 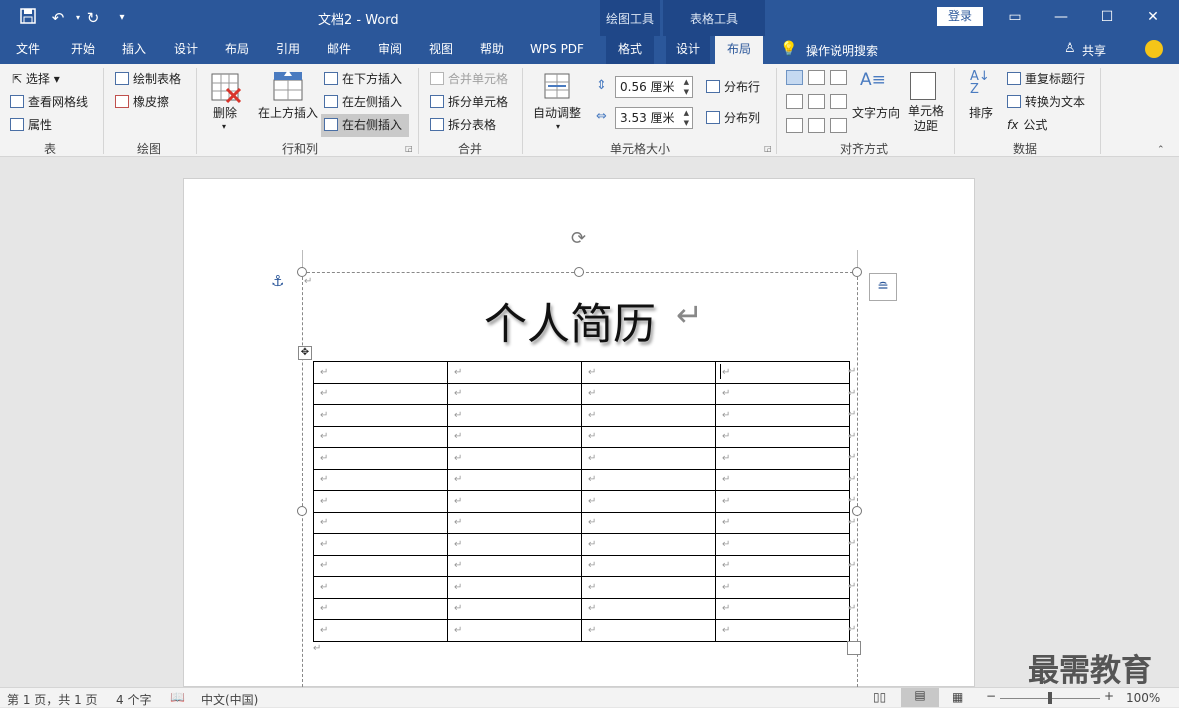 I want to click on read-mode-icon: ▯▯, so click(x=879, y=697).